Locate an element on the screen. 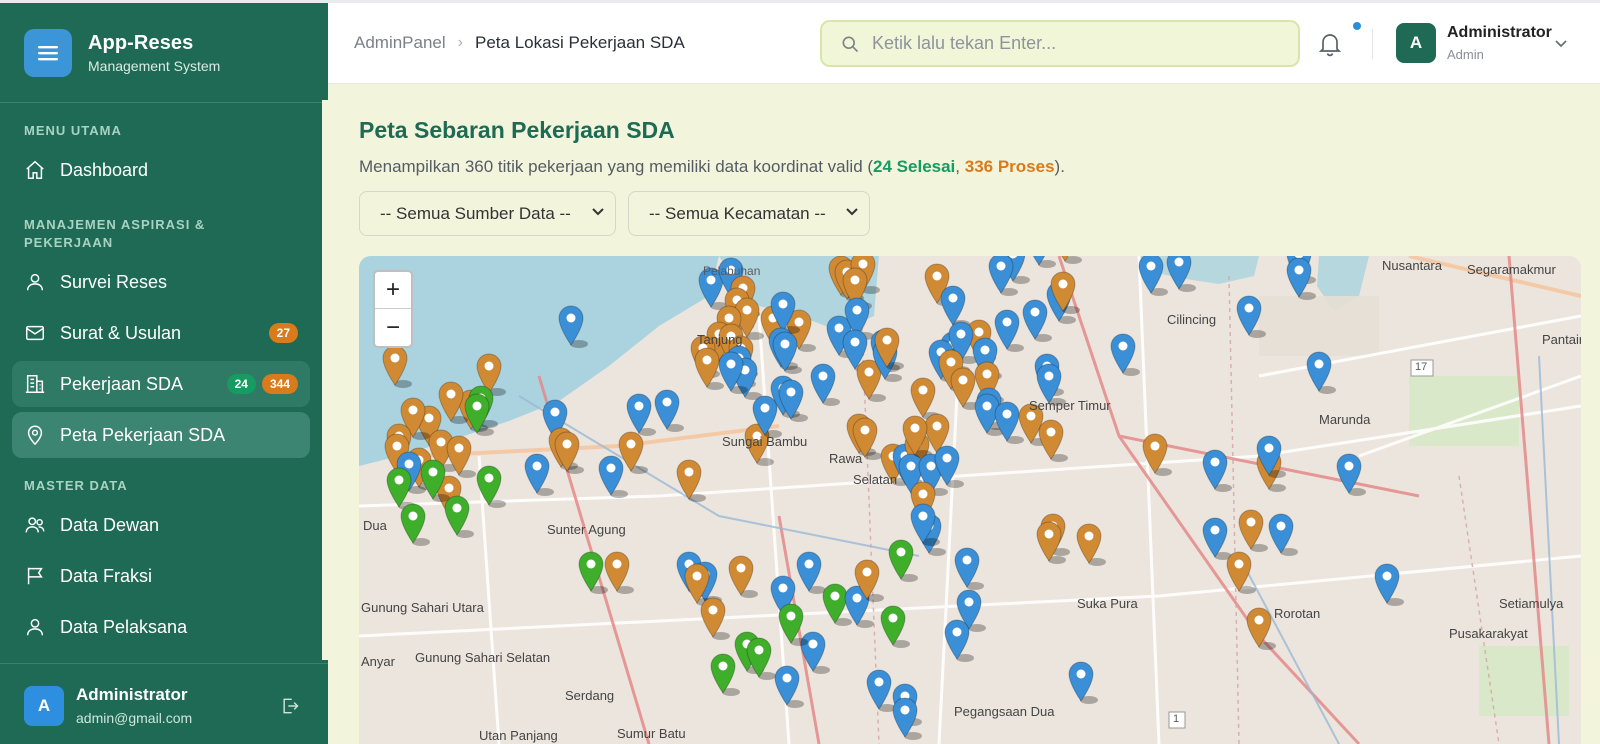 This screenshot has height=744, width=1600. pekerjaan-process-badge: 344 is located at coordinates (279, 384).